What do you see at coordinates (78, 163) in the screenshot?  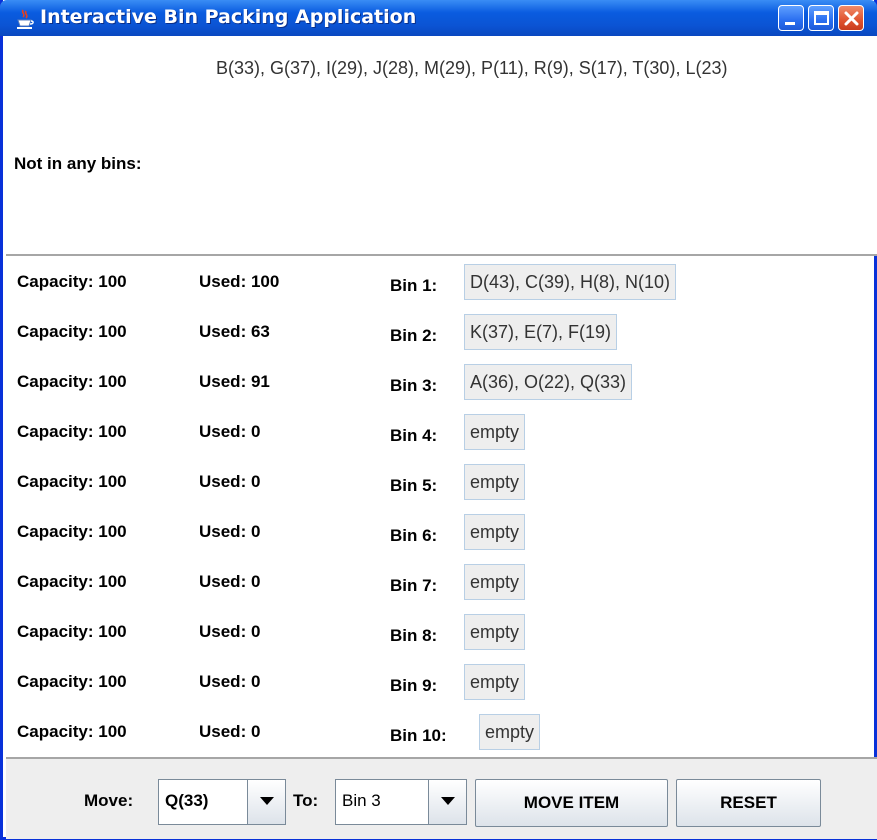 I see `unassigned-label: Not in any bins:` at bounding box center [78, 163].